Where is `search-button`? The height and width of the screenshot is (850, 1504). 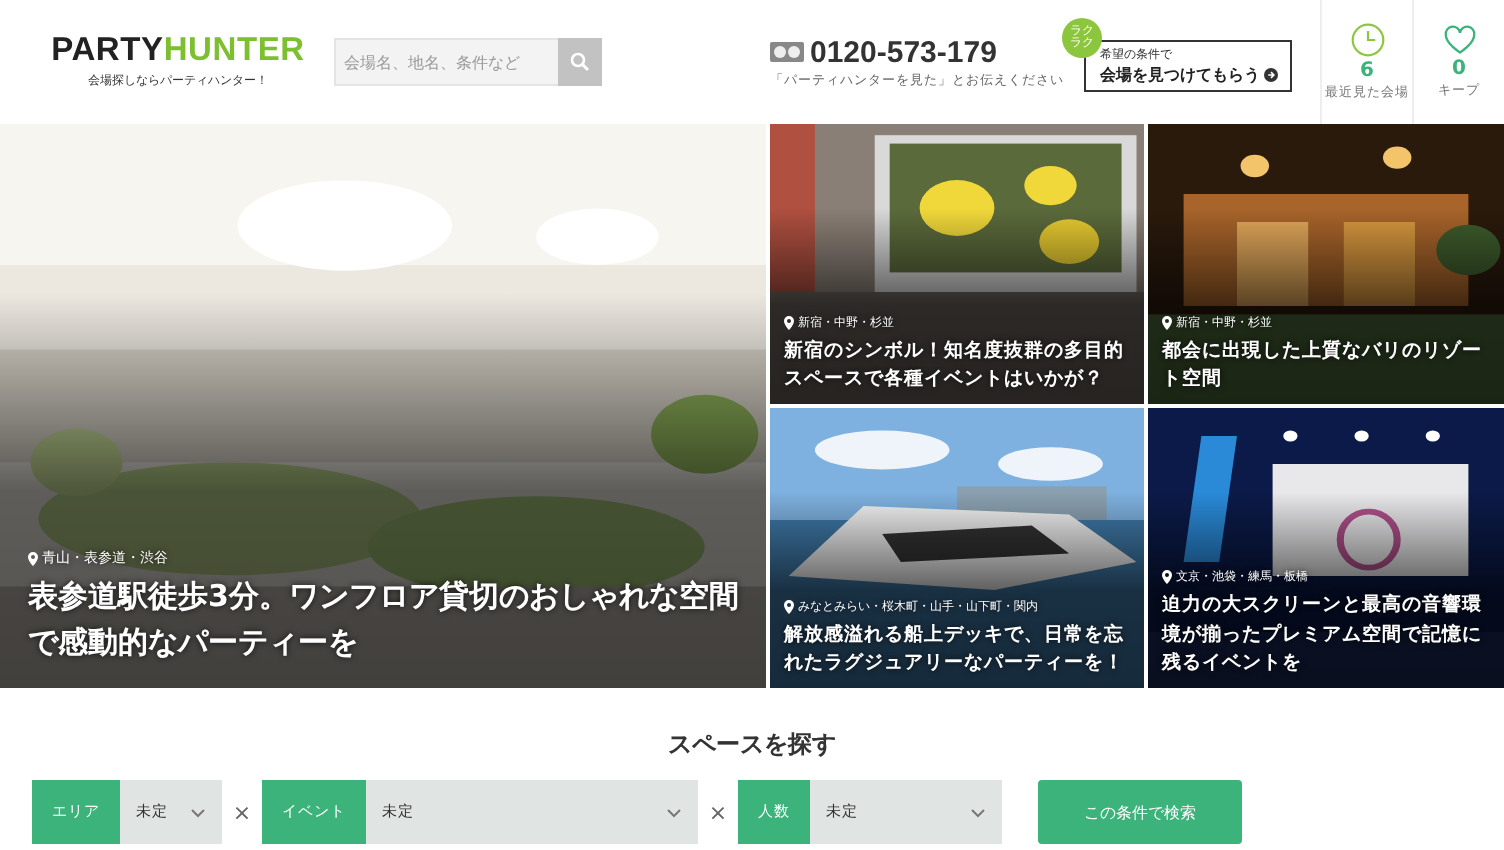
search-button is located at coordinates (580, 62).